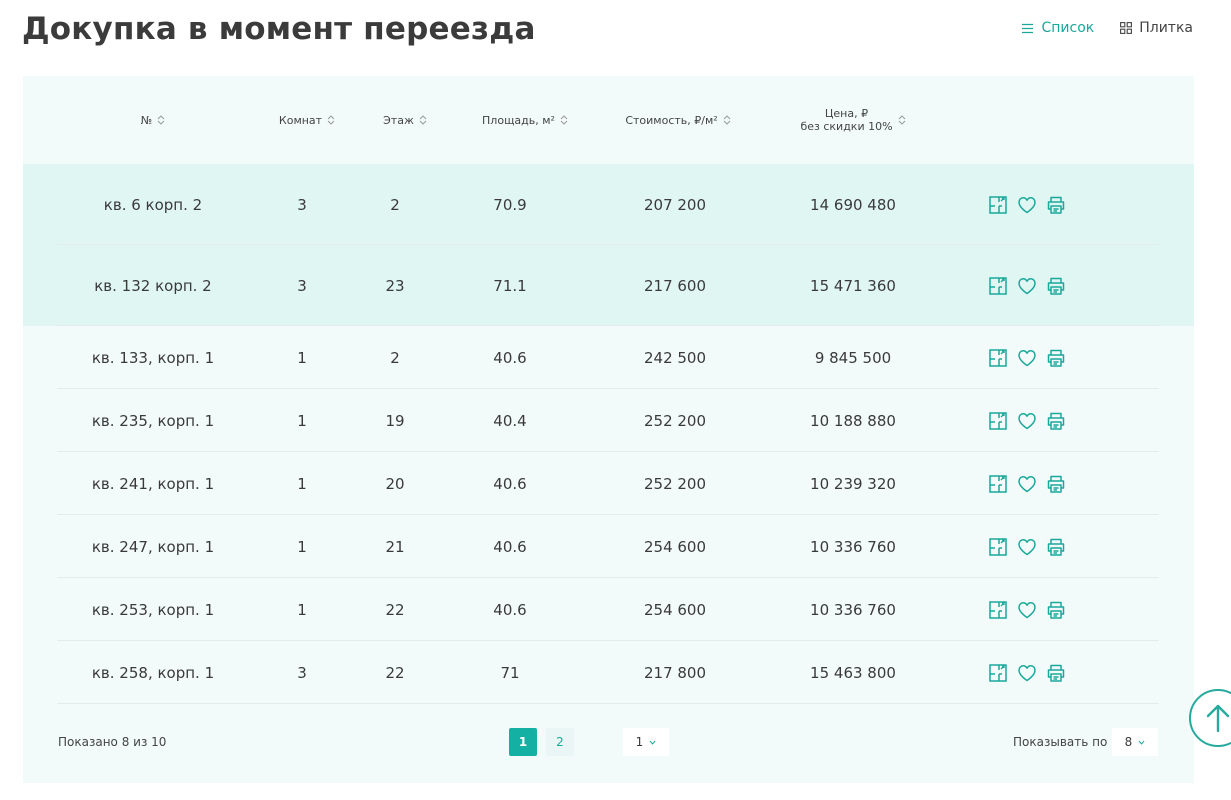 The image size is (1231, 800). Describe the element at coordinates (525, 120) in the screenshot. I see `header-area: Площадь, м²` at that location.